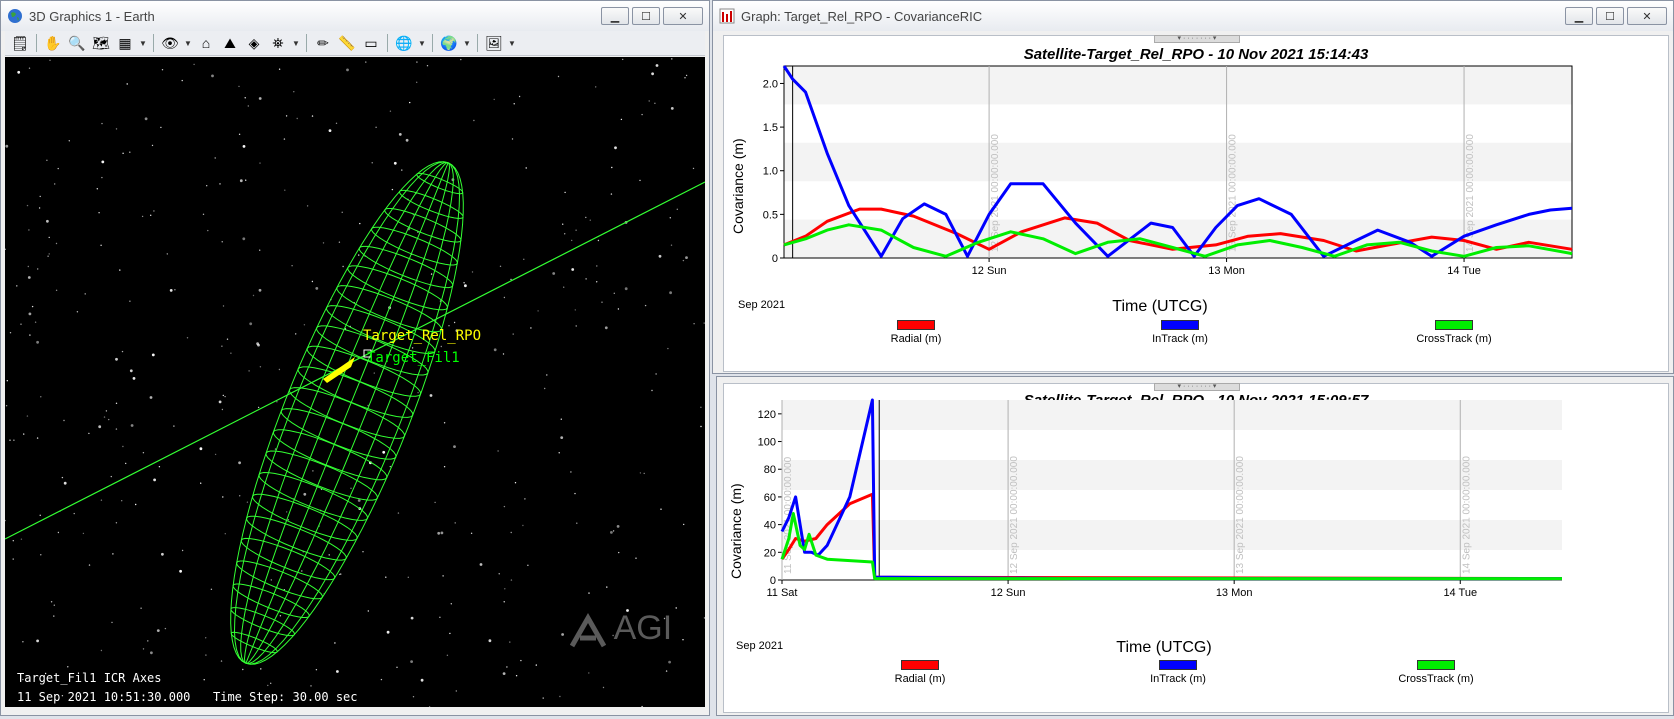  I want to click on y-tick-label: 60, so click(770, 498).